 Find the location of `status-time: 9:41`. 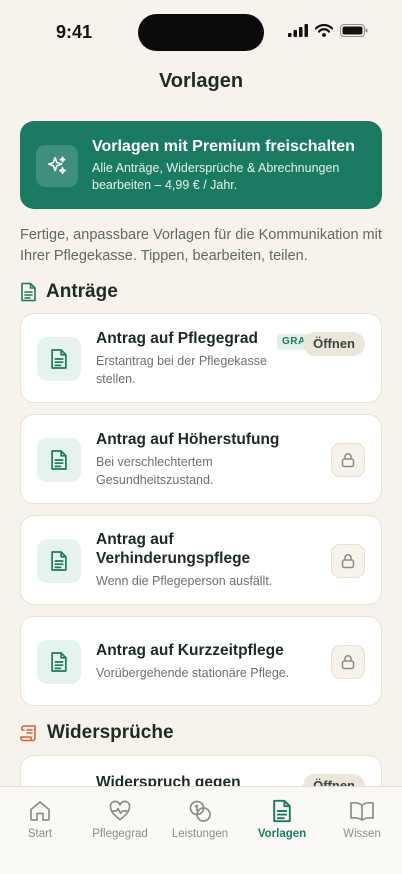

status-time: 9:41 is located at coordinates (74, 32).